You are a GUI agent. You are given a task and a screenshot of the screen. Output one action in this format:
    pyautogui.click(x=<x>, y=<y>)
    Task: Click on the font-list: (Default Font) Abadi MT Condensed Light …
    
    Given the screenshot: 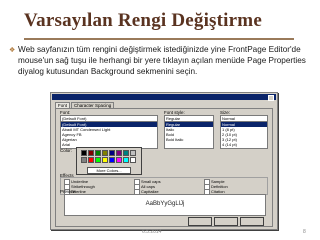 What is the action you would take?
    pyautogui.click(x=109, y=135)
    